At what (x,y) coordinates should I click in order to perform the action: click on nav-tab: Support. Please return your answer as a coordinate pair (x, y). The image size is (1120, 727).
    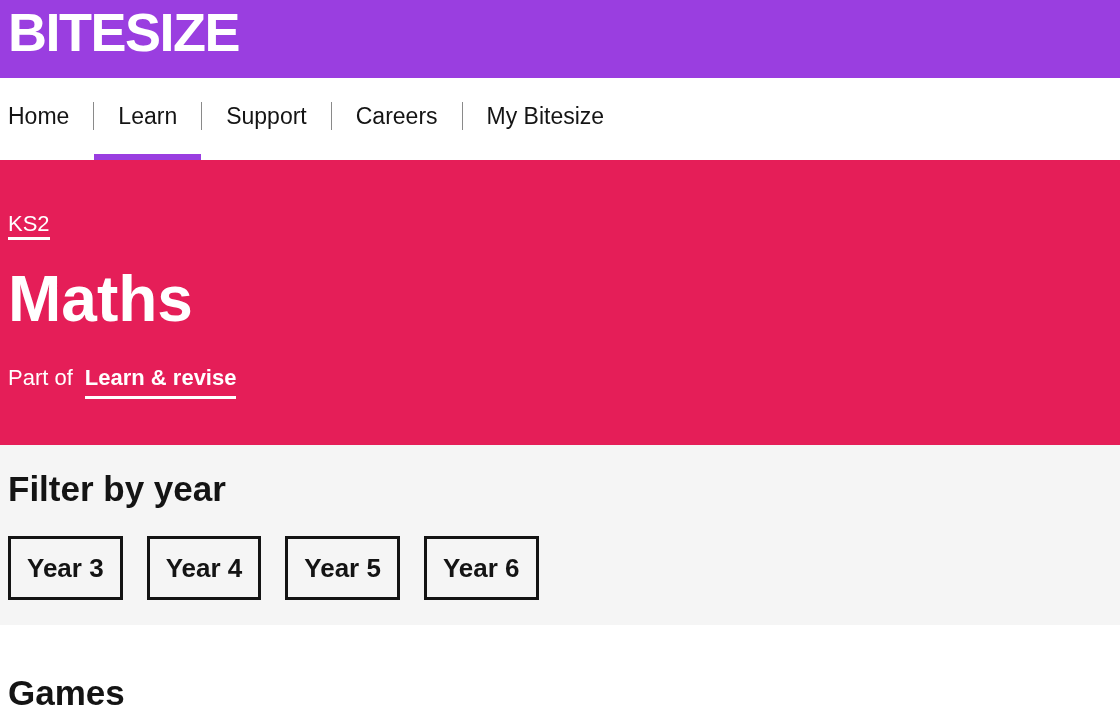
    Looking at the image, I should click on (266, 119).